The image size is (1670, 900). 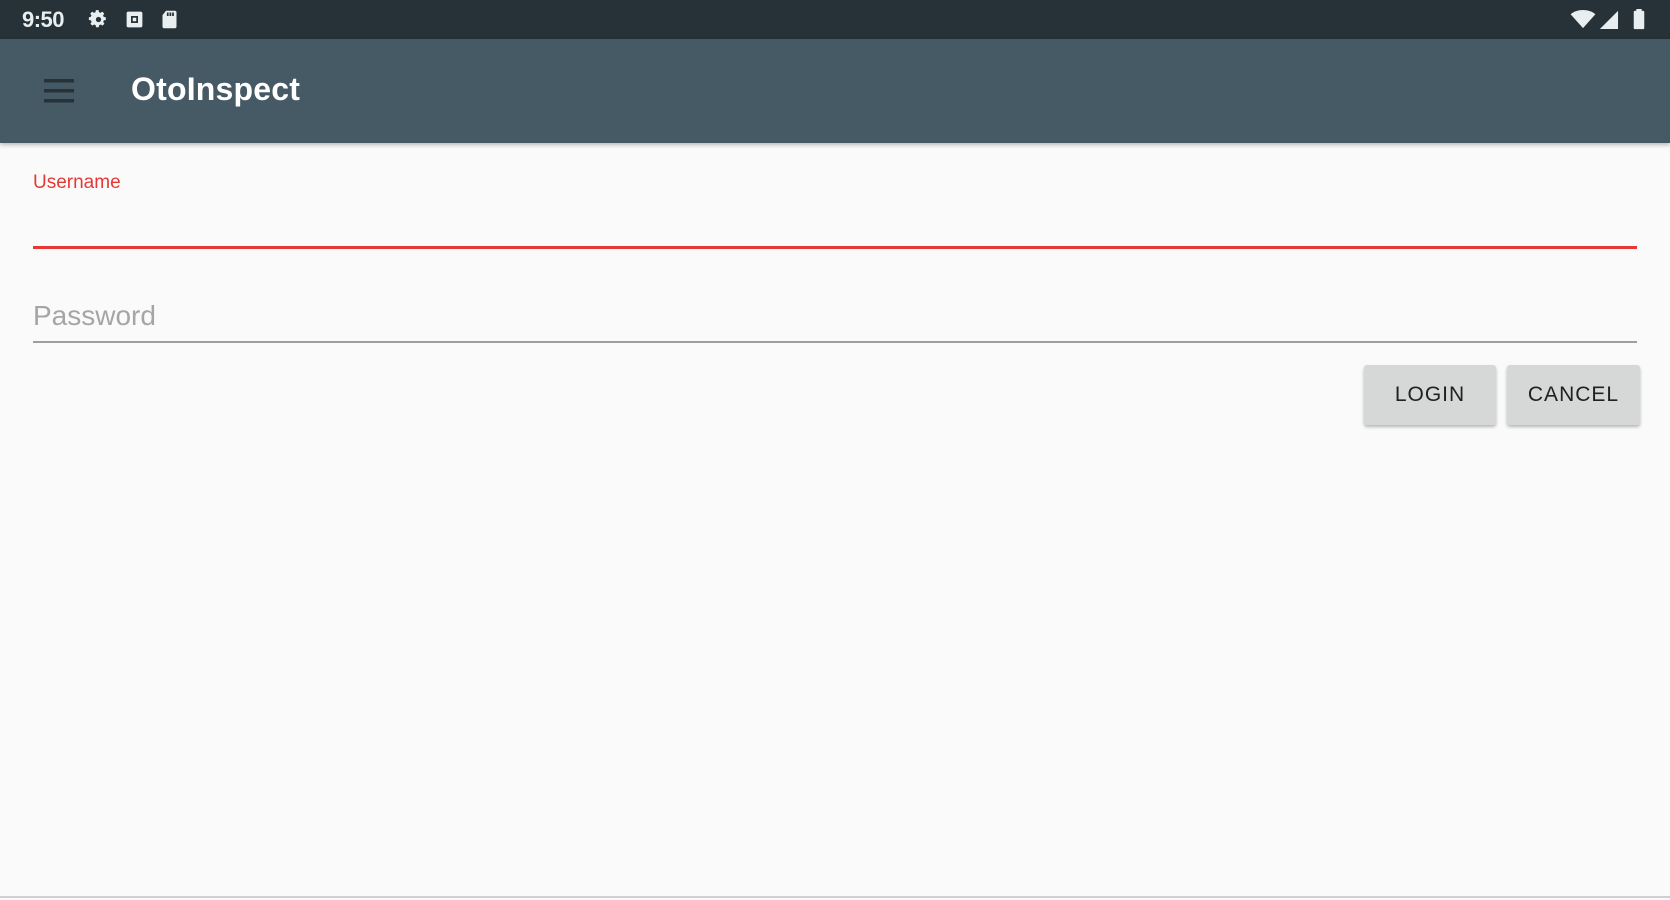 I want to click on notification-box-icon, so click(x=134, y=19).